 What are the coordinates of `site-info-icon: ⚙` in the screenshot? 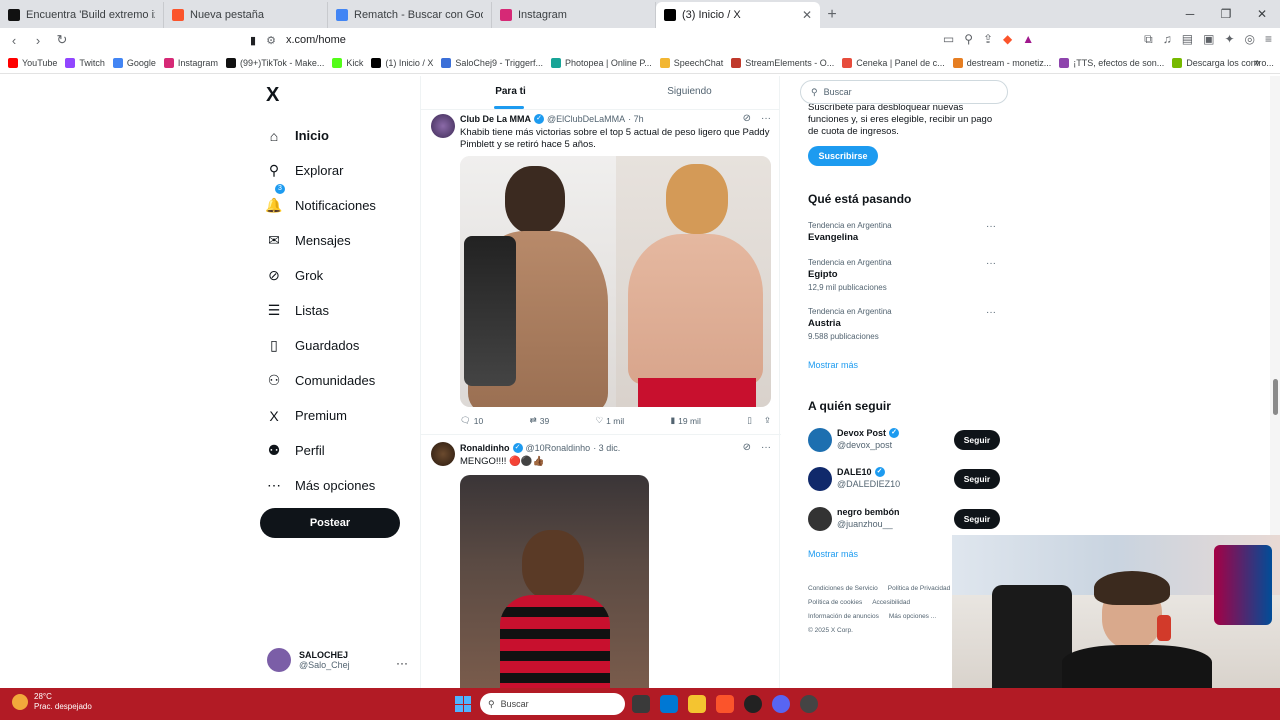 It's located at (271, 40).